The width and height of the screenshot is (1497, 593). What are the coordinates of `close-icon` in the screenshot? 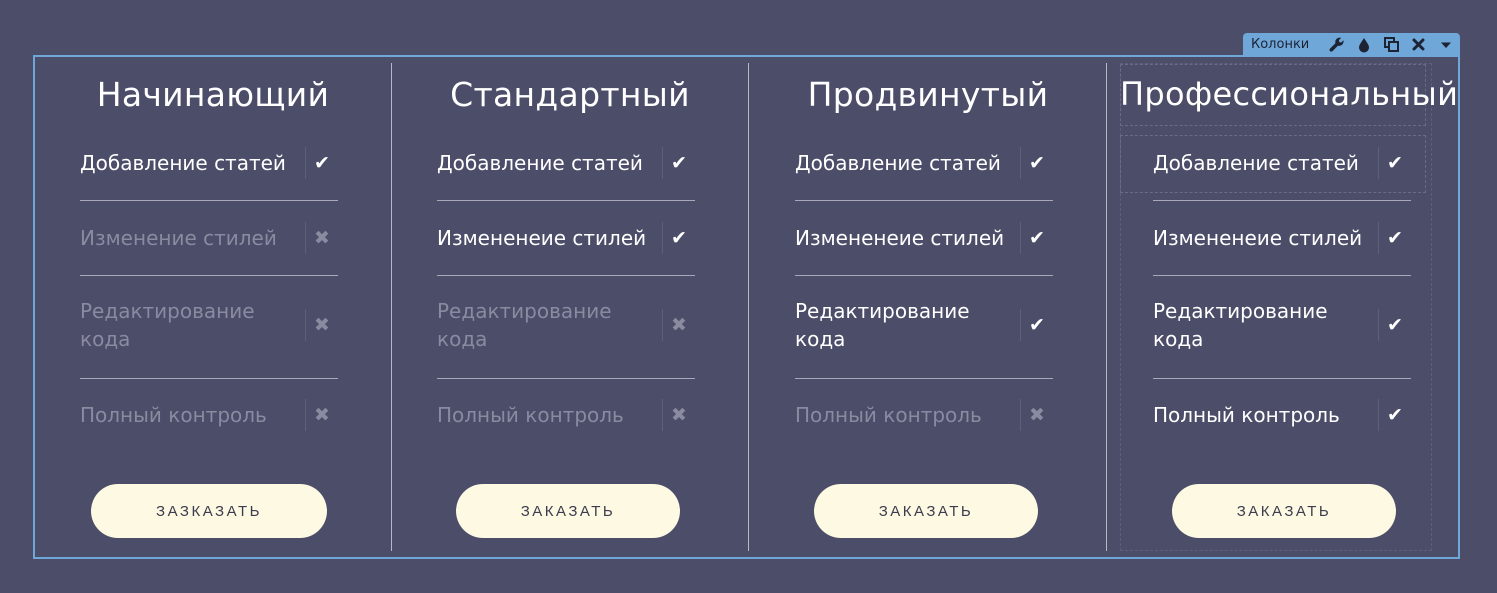 It's located at (1418, 44).